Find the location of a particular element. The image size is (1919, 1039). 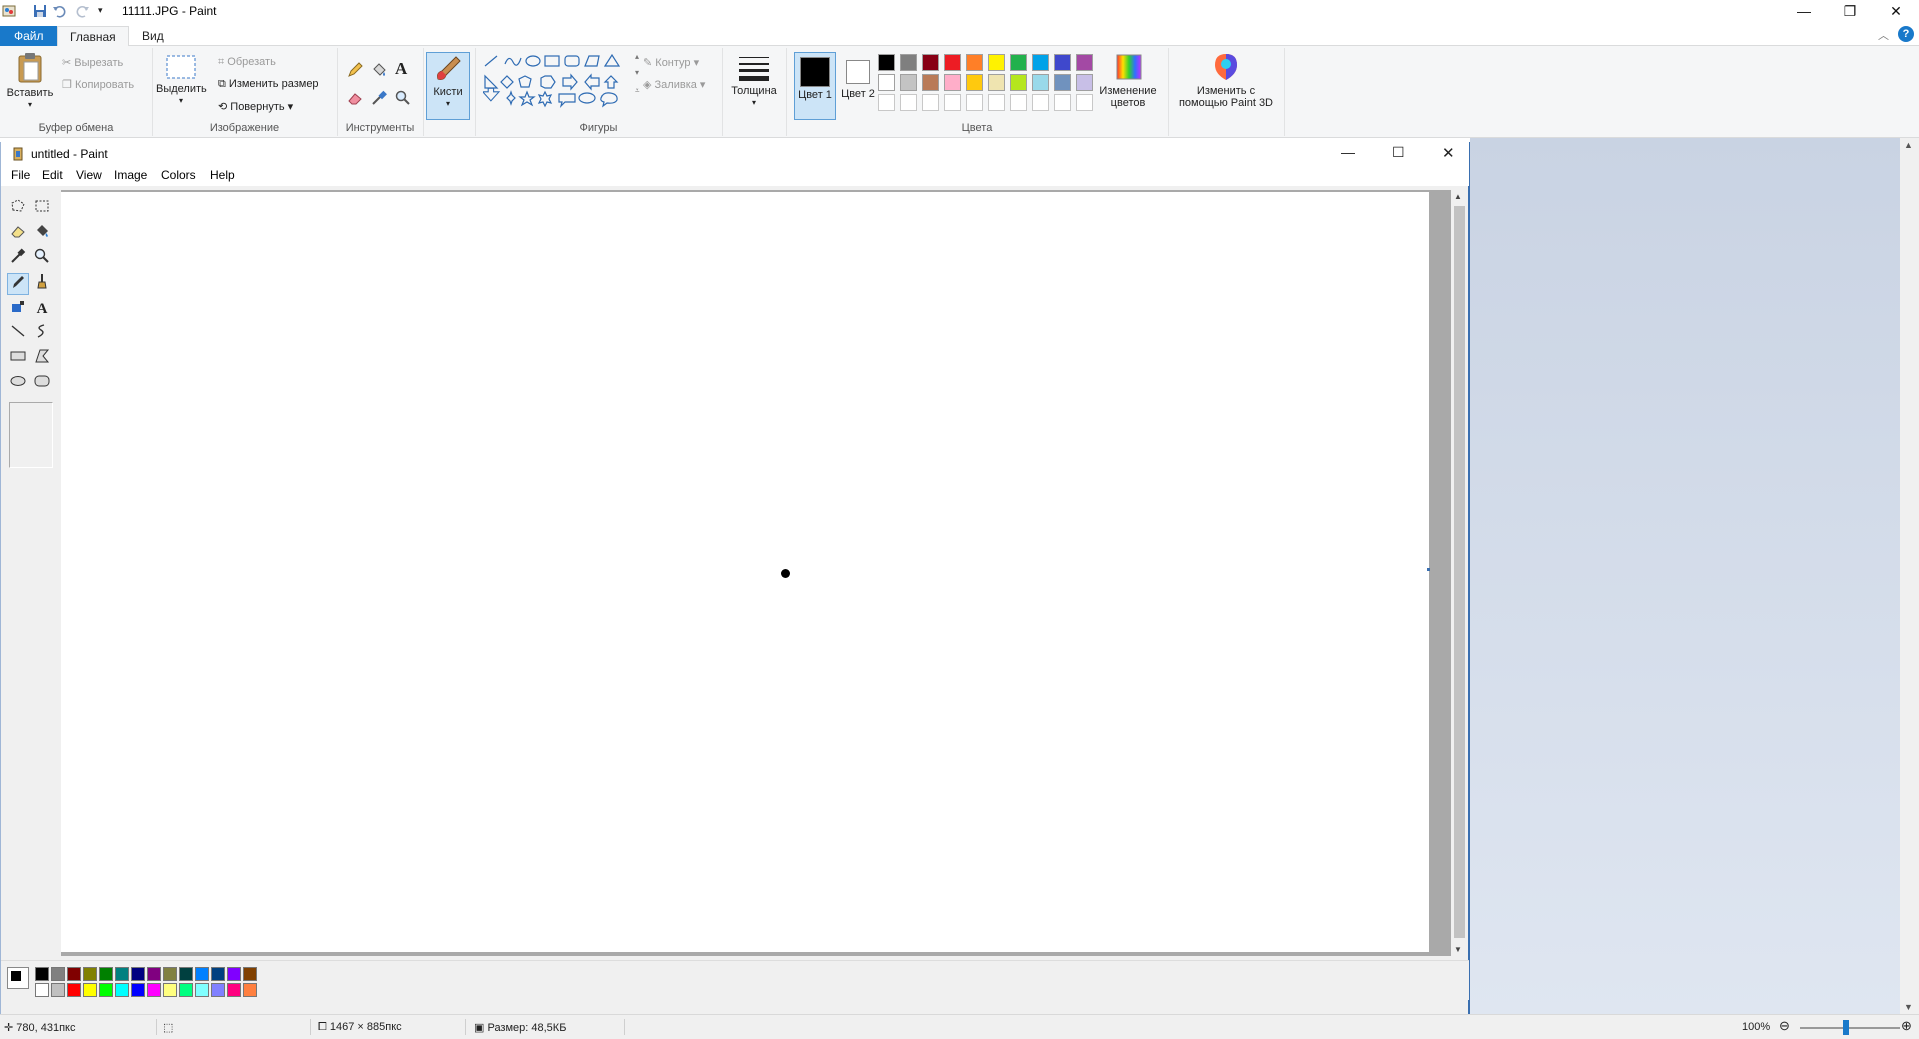

brushes-button: Кисти ▾ is located at coordinates (448, 86).